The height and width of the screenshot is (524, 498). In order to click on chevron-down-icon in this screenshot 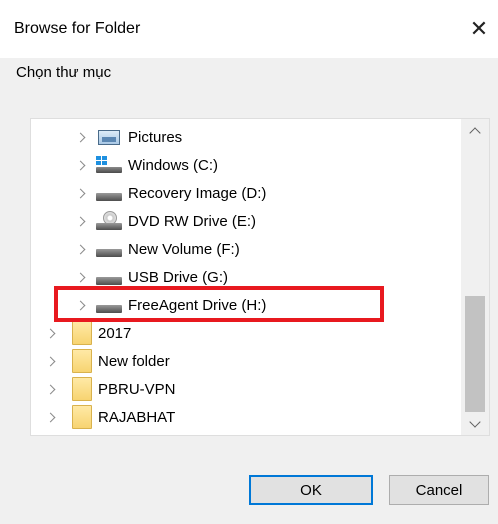, I will do `click(475, 421)`.